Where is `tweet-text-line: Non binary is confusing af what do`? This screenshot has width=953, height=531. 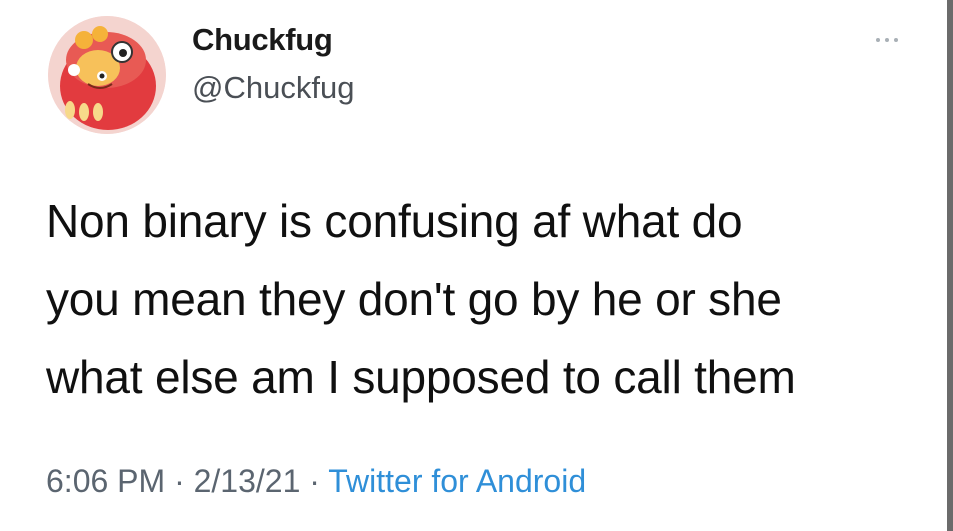 tweet-text-line: Non binary is confusing af what do is located at coordinates (394, 221).